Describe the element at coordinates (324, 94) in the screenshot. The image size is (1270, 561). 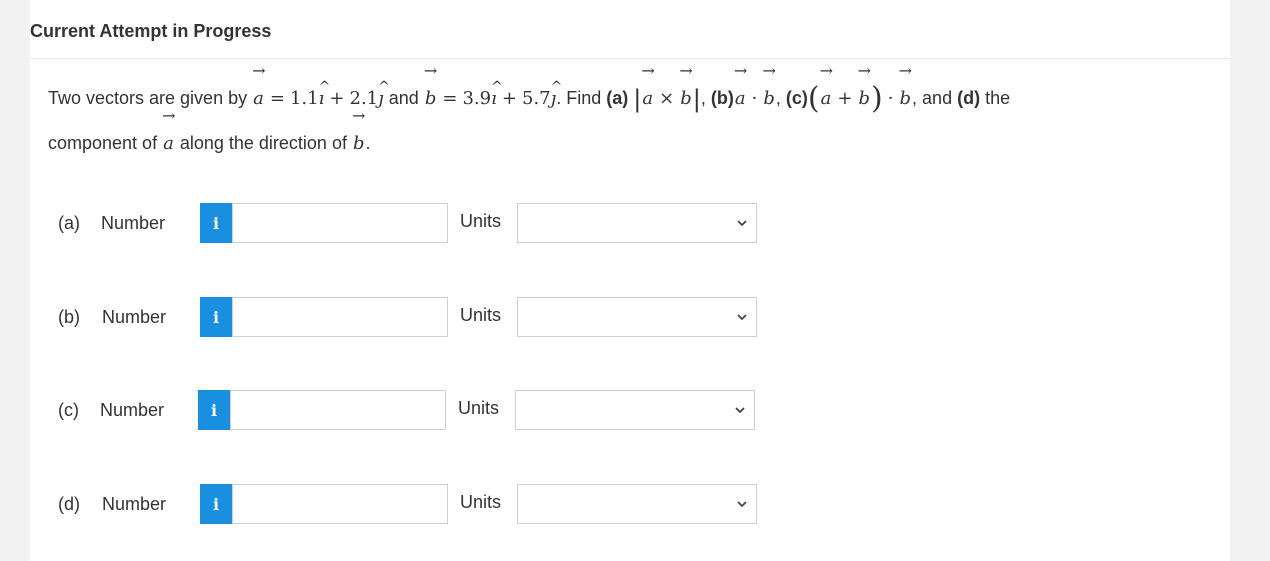
I see `unit-vector-i: ^ ı` at that location.